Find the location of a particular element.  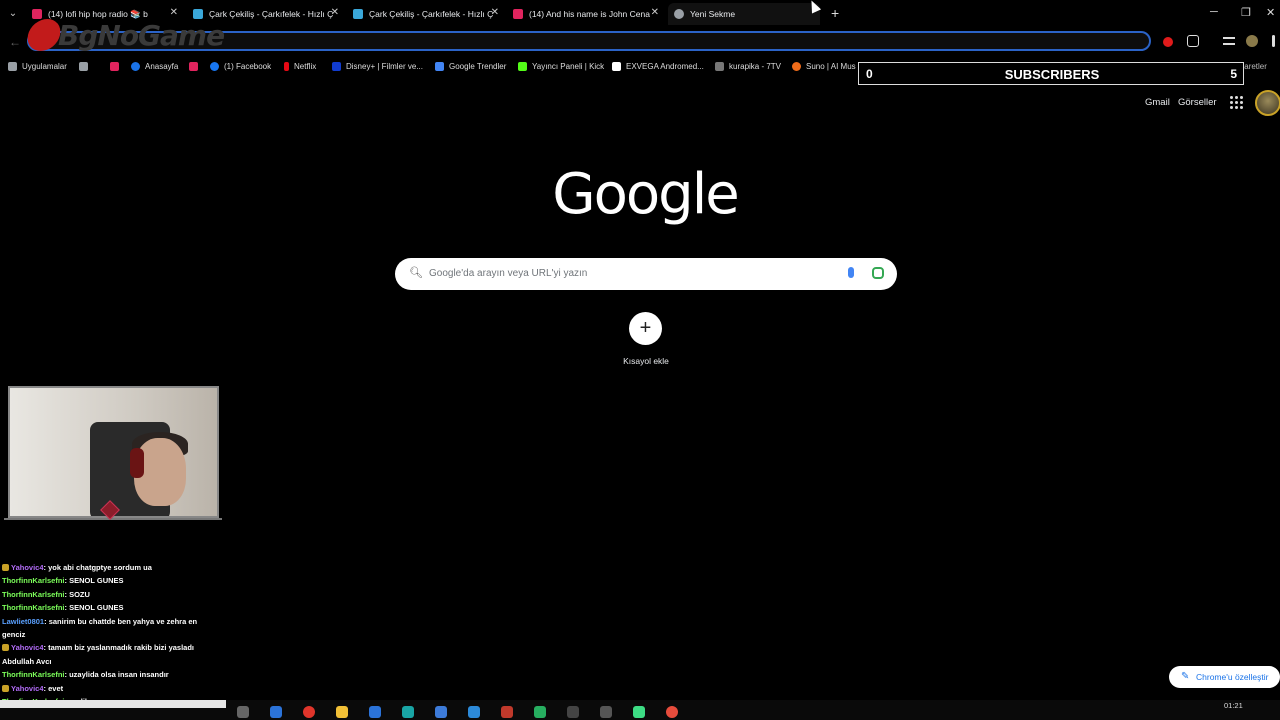

bookmark-label: Netflix is located at coordinates (305, 66).